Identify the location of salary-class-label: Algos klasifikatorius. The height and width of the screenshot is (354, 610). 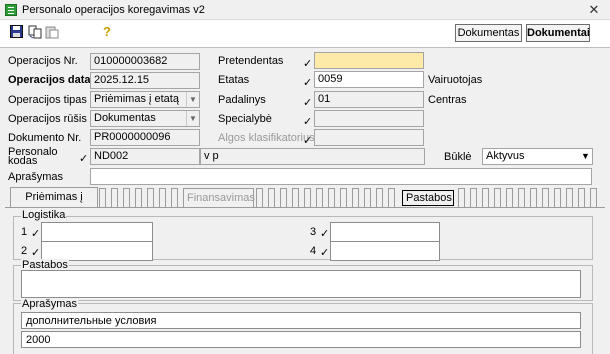
(266, 138).